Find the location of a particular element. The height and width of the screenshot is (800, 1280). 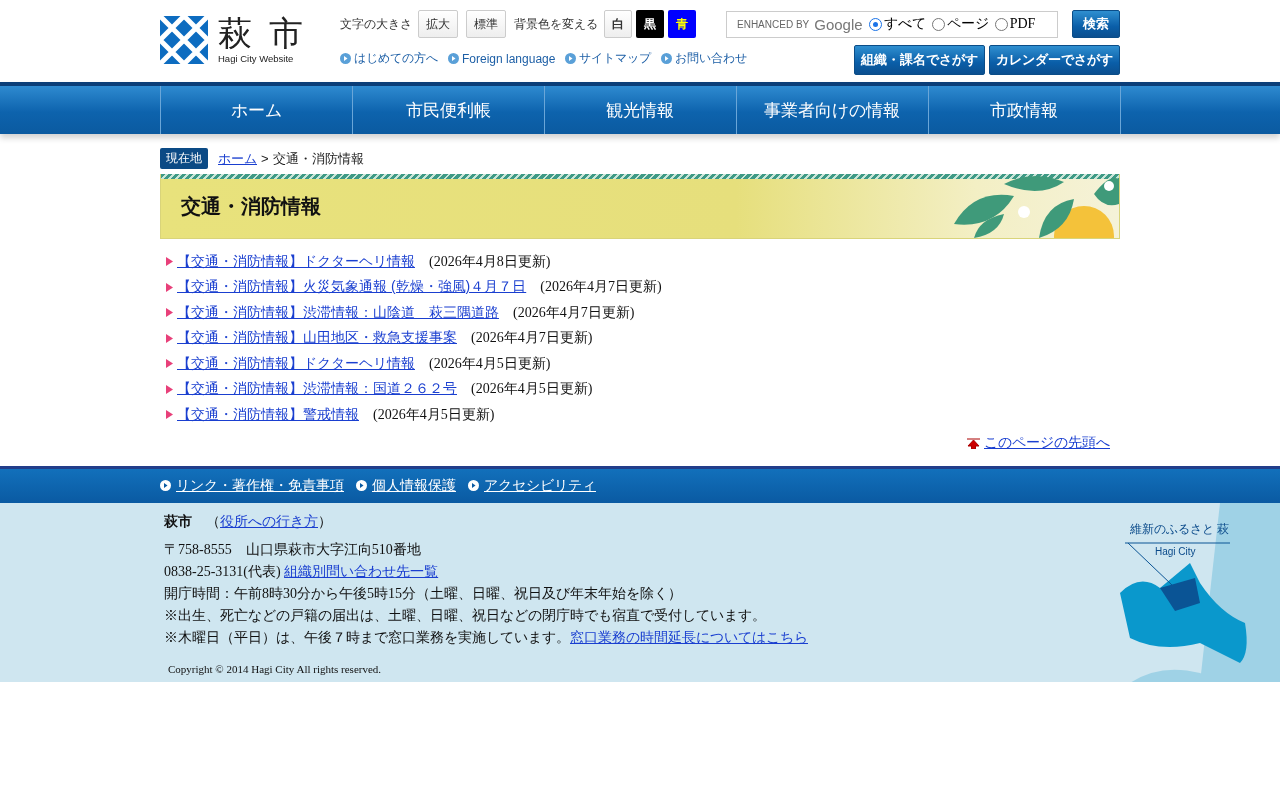

nav-tab: 観光情報 is located at coordinates (640, 110).